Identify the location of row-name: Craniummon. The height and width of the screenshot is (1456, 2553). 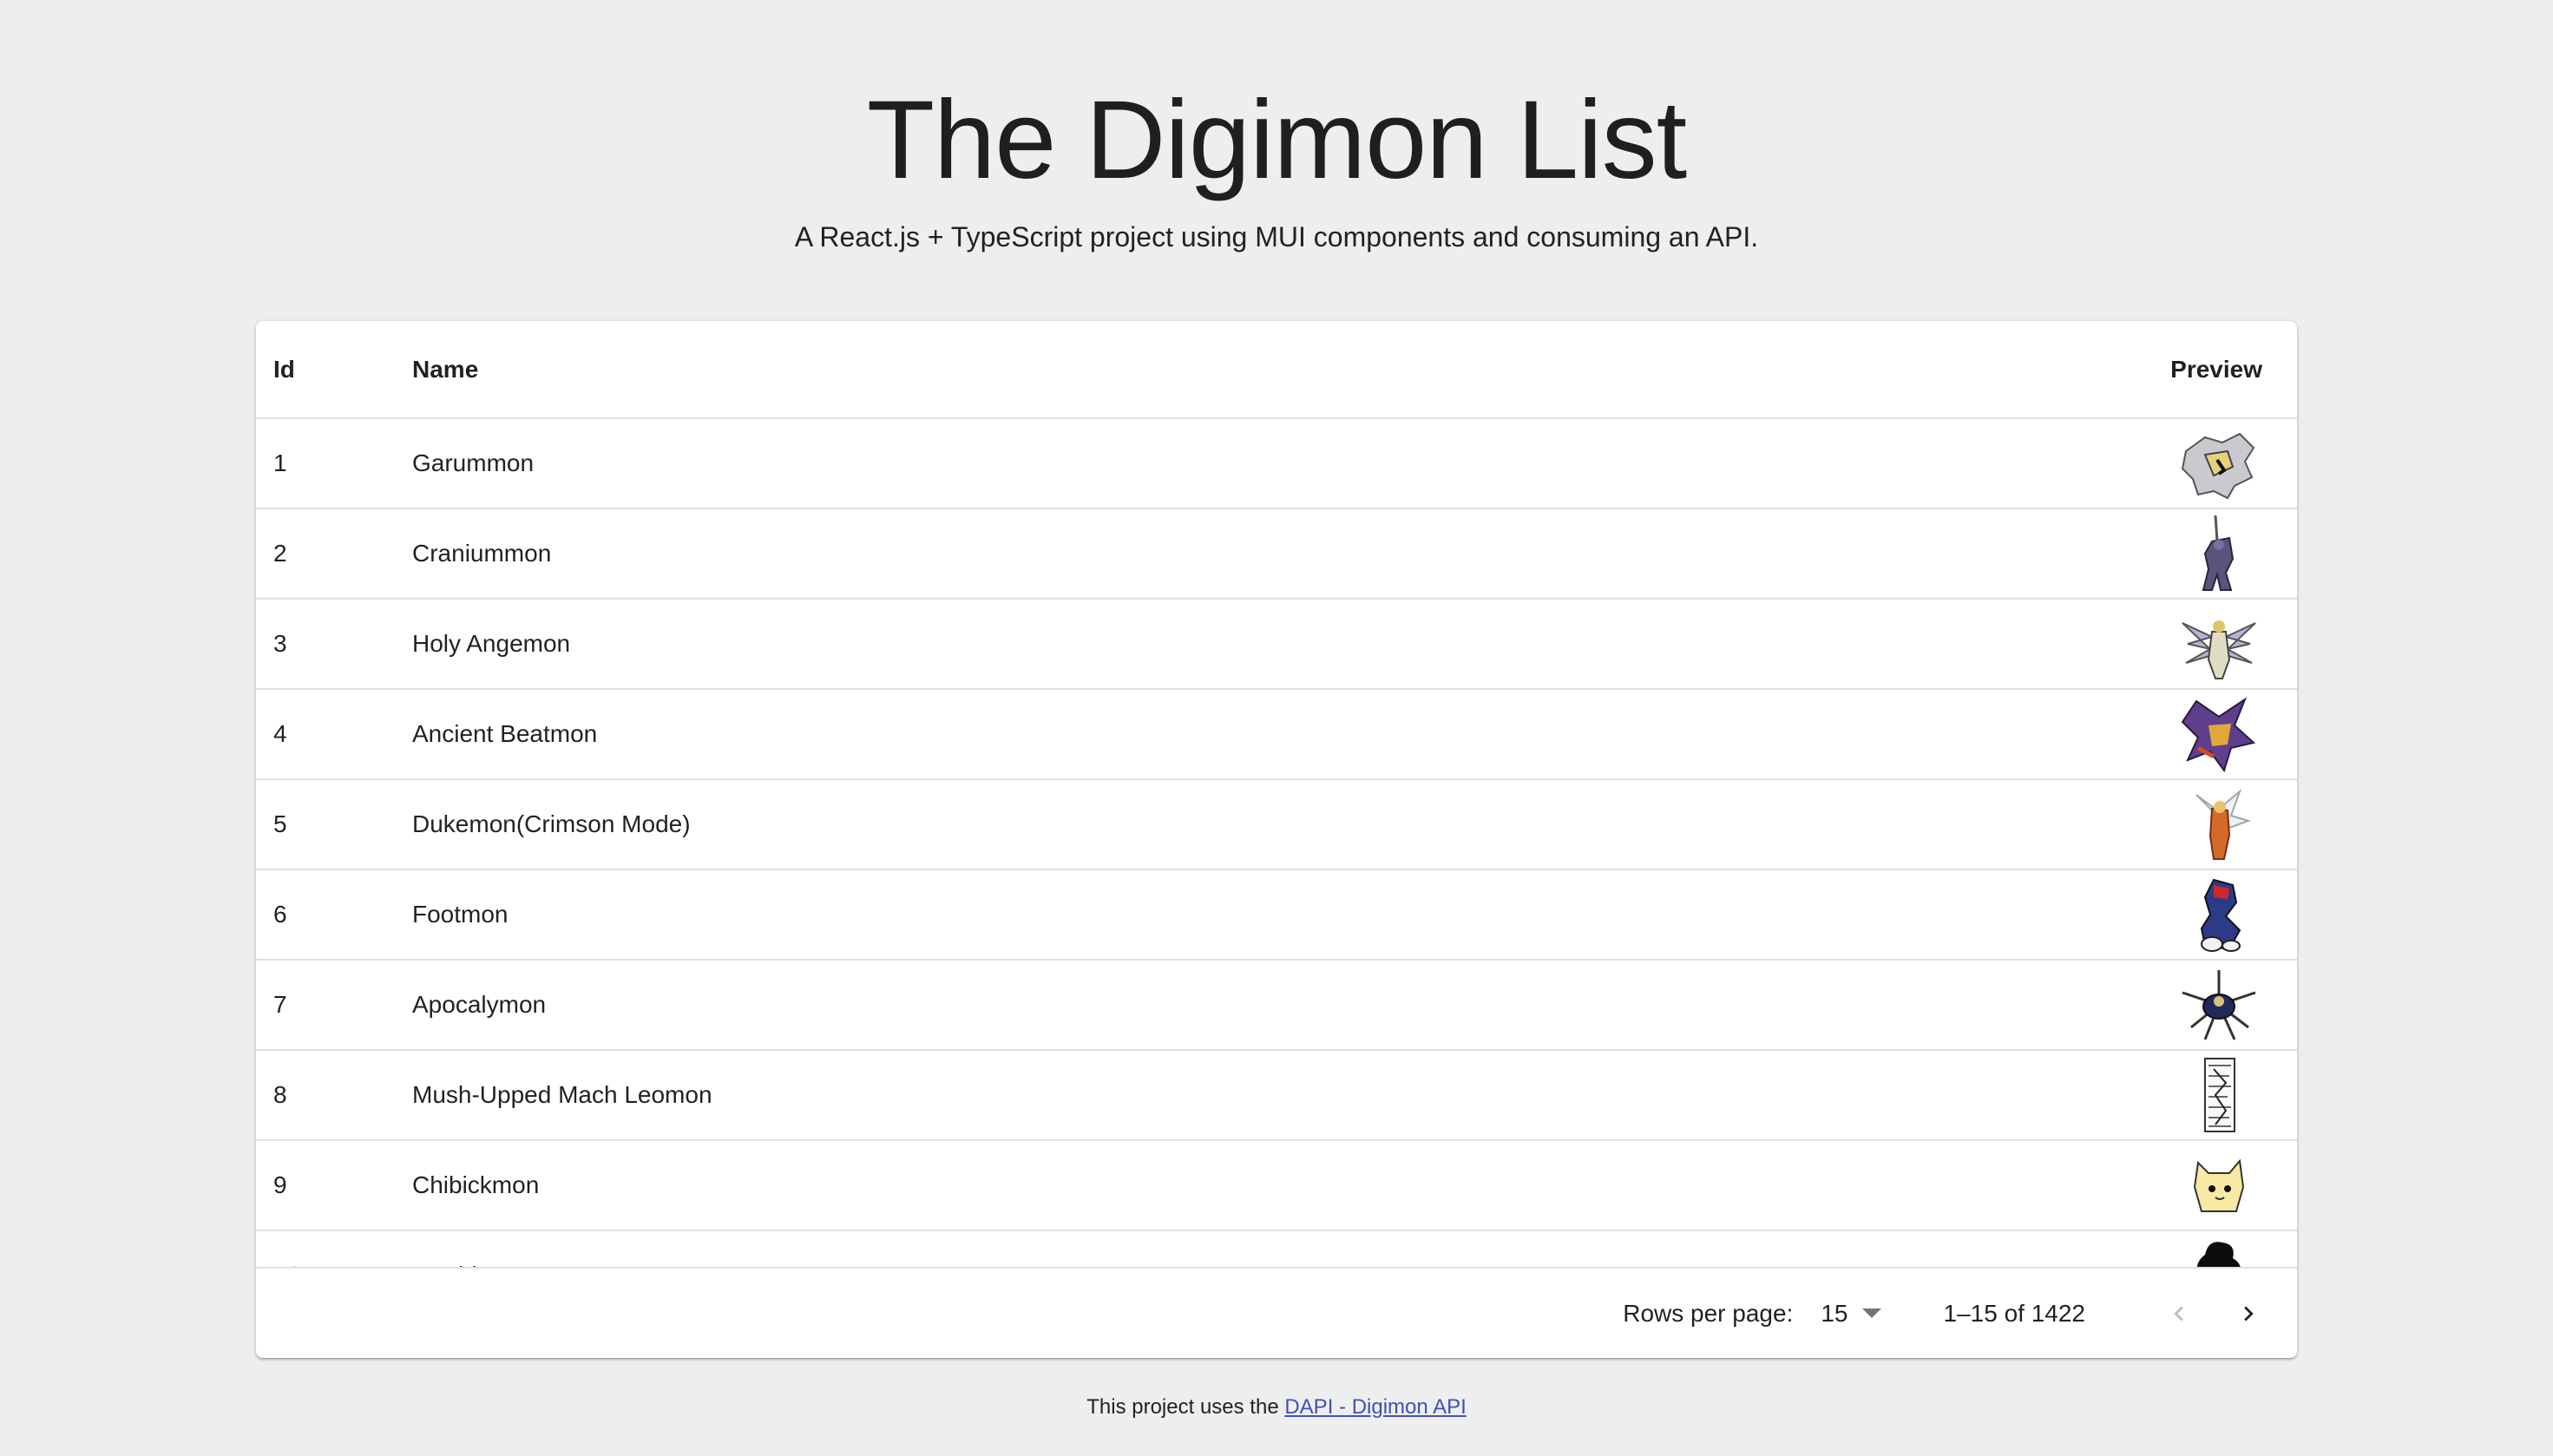
(1233, 554).